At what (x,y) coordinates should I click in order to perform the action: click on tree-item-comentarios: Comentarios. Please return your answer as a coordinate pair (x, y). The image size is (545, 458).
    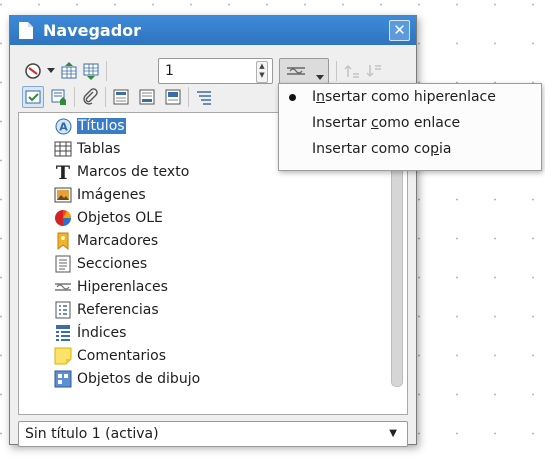
    Looking at the image, I should click on (110, 356).